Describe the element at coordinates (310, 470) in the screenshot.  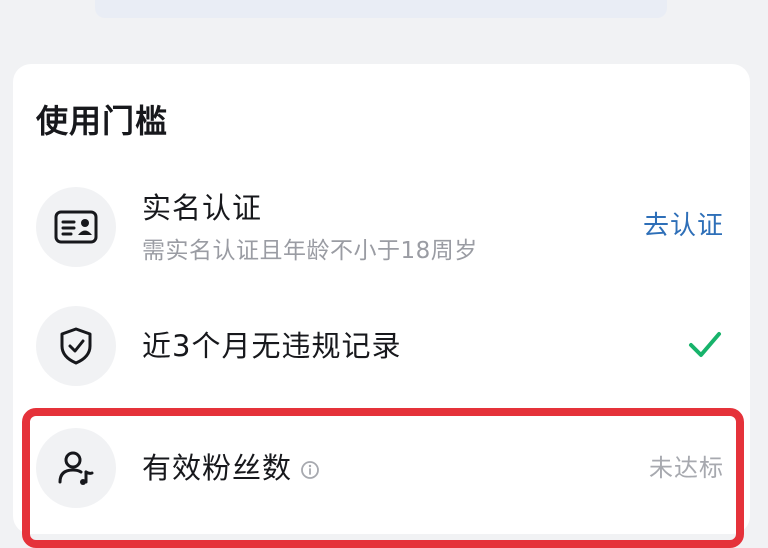
I see `info-icon` at that location.